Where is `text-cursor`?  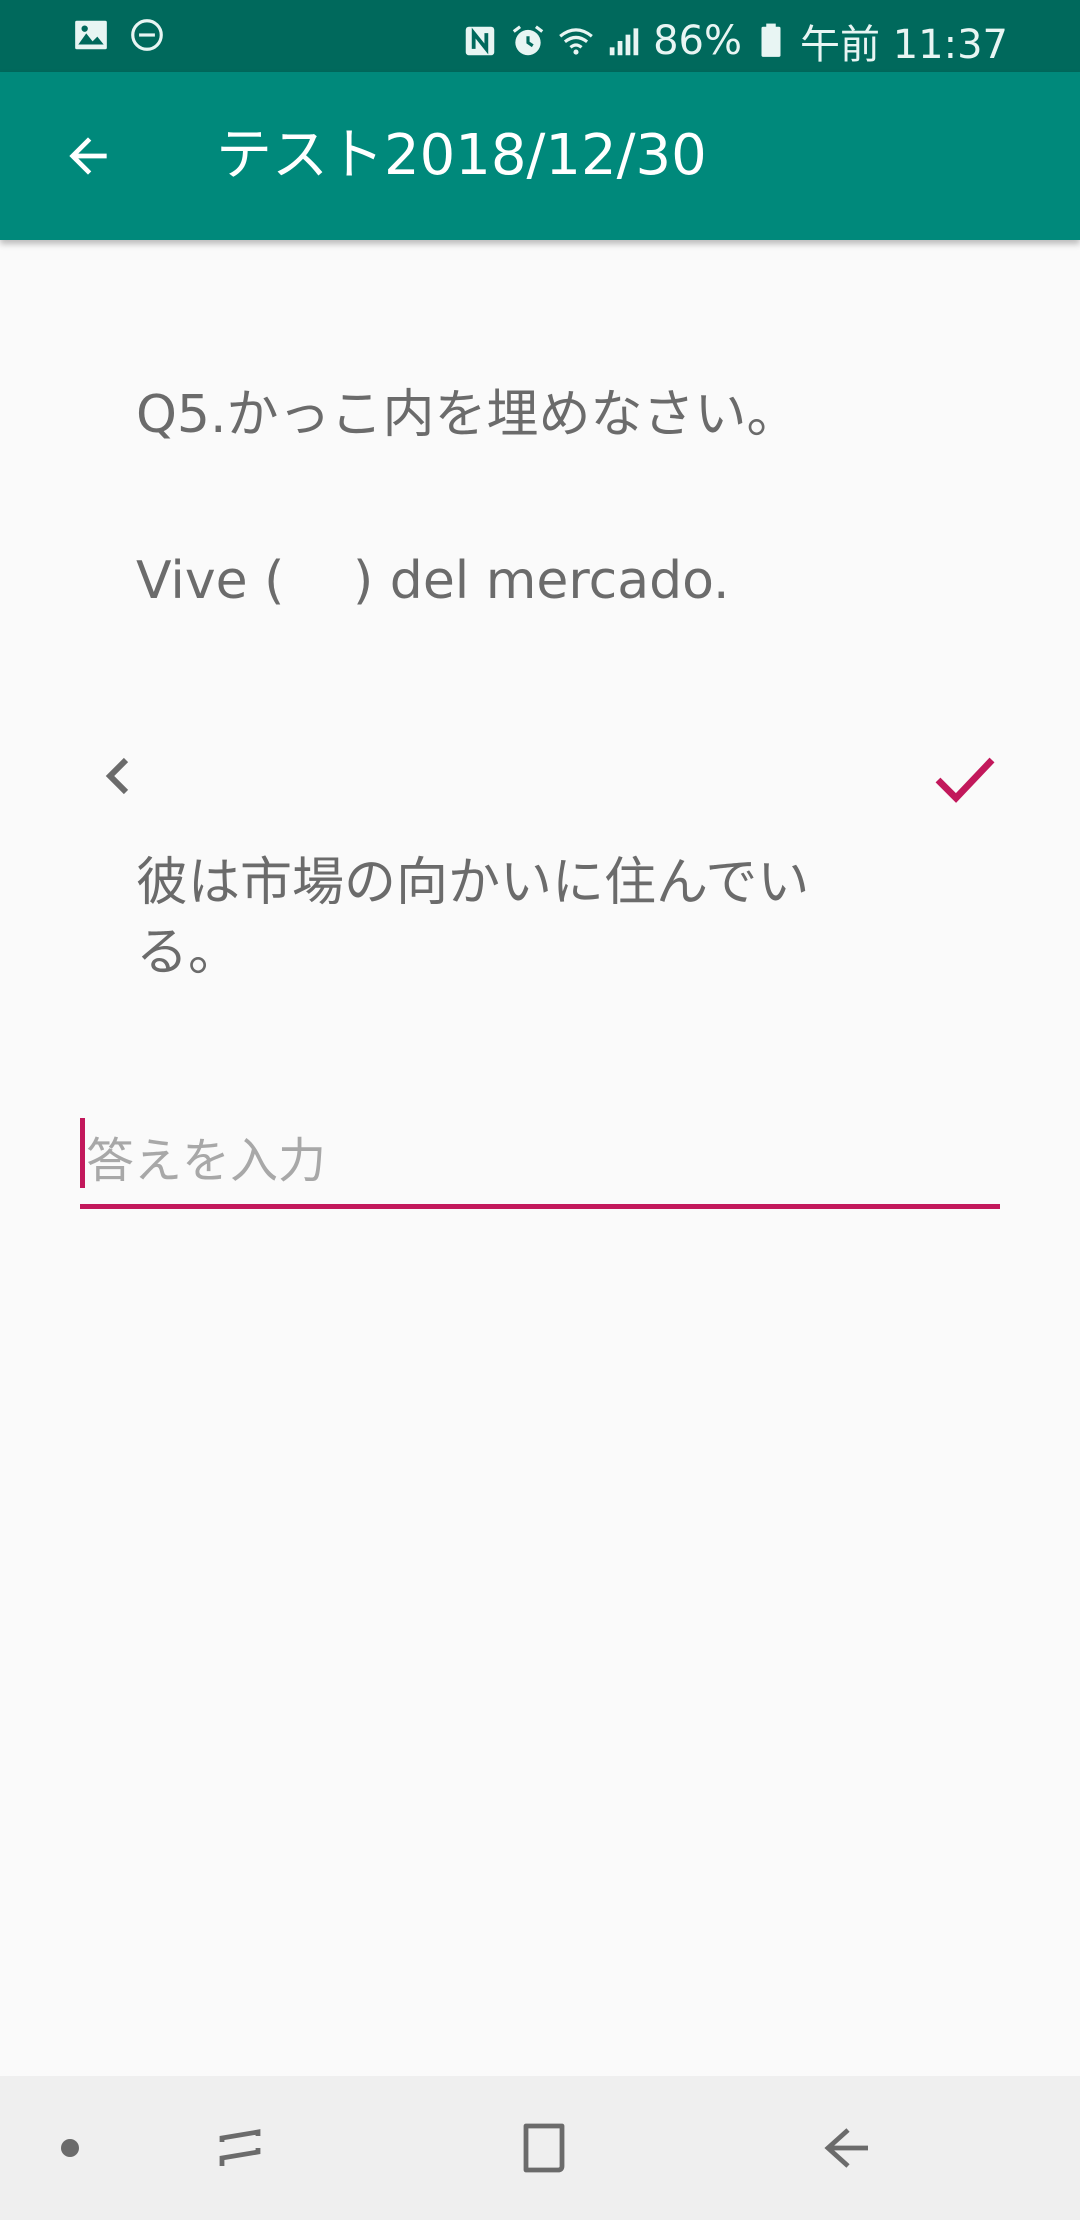
text-cursor is located at coordinates (82, 1153).